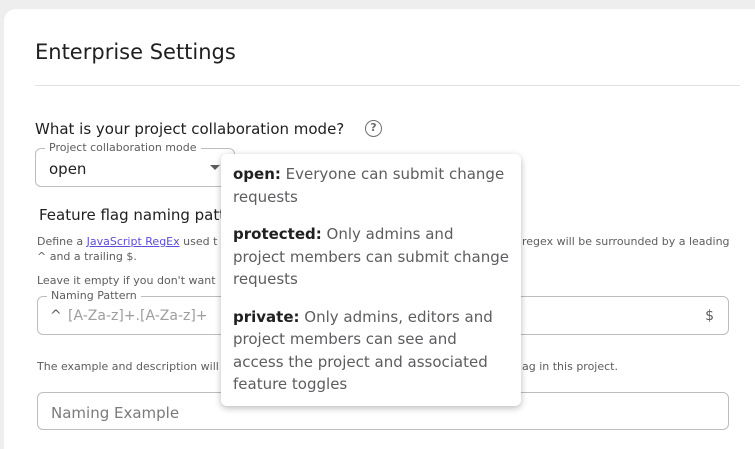  Describe the element at coordinates (277, 234) in the screenshot. I see `tooltip-term-protected: protected:` at that location.